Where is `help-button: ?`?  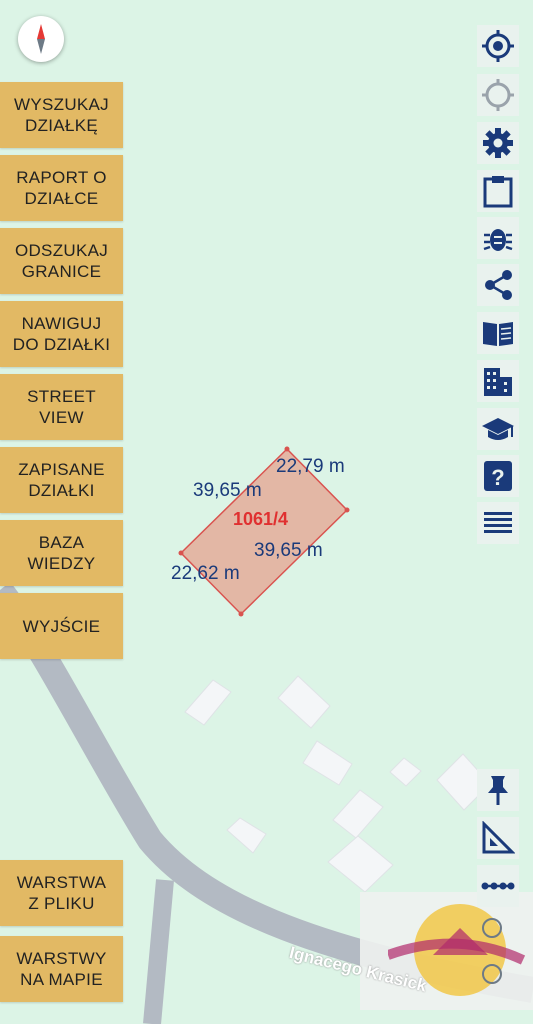 help-button: ? is located at coordinates (498, 476).